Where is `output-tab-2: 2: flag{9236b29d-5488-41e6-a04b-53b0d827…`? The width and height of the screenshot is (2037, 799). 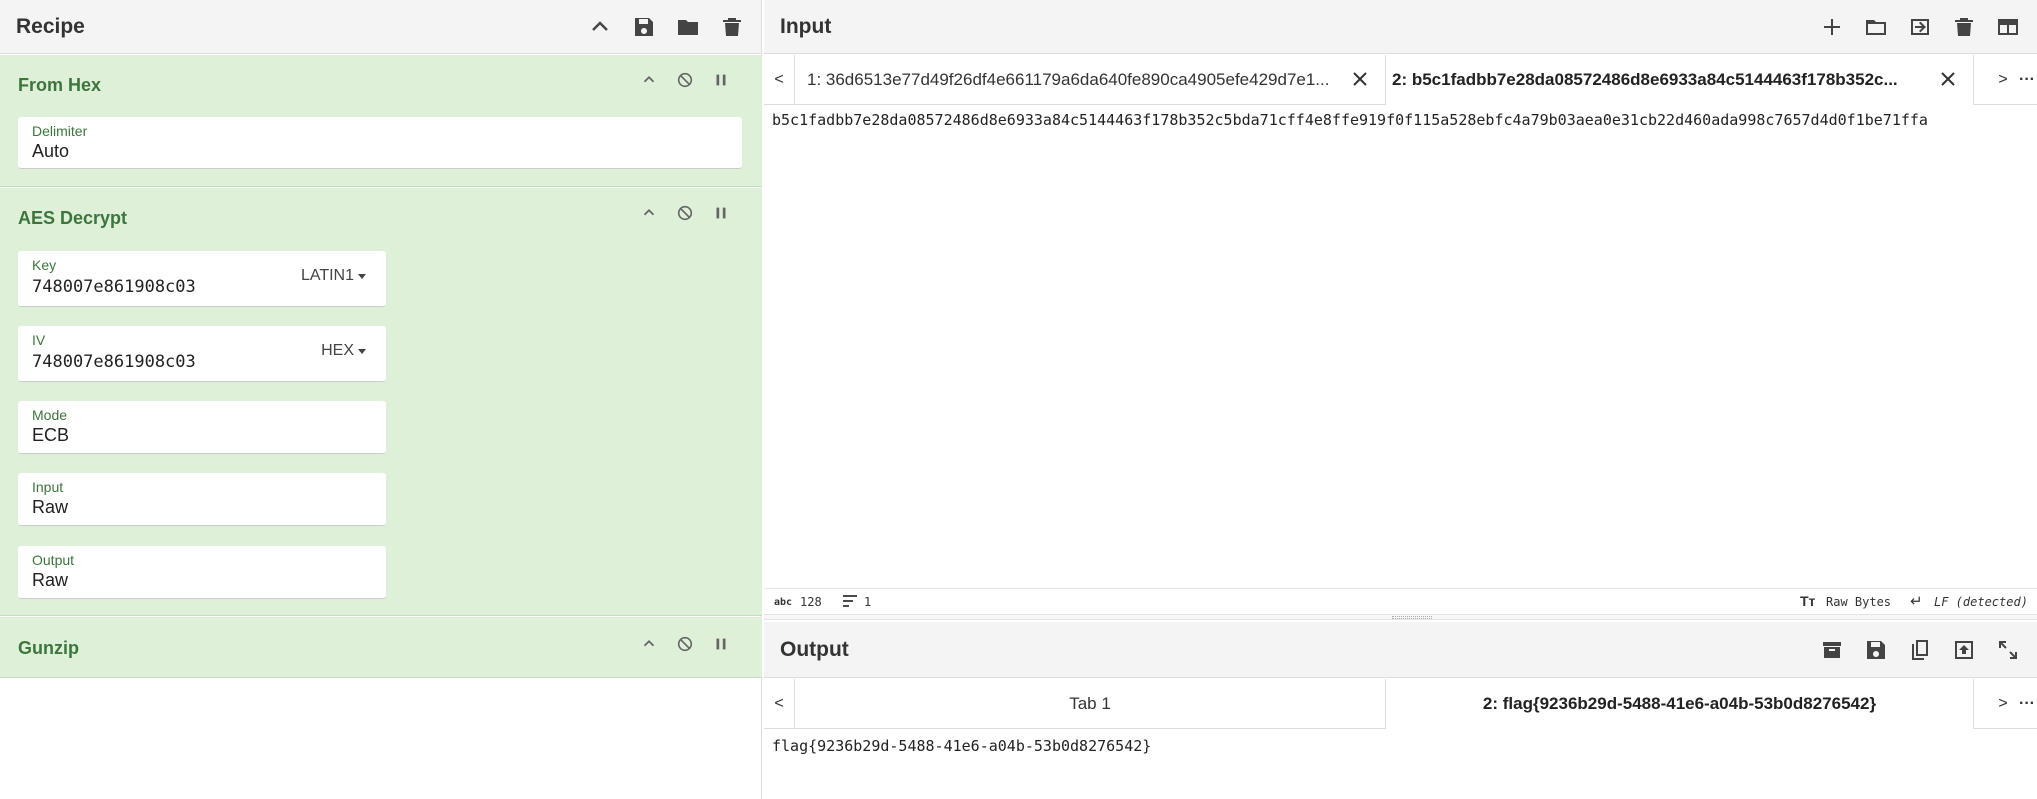 output-tab-2: 2: flag{9236b29d-5488-41e6-a04b-53b0d827… is located at coordinates (1680, 704).